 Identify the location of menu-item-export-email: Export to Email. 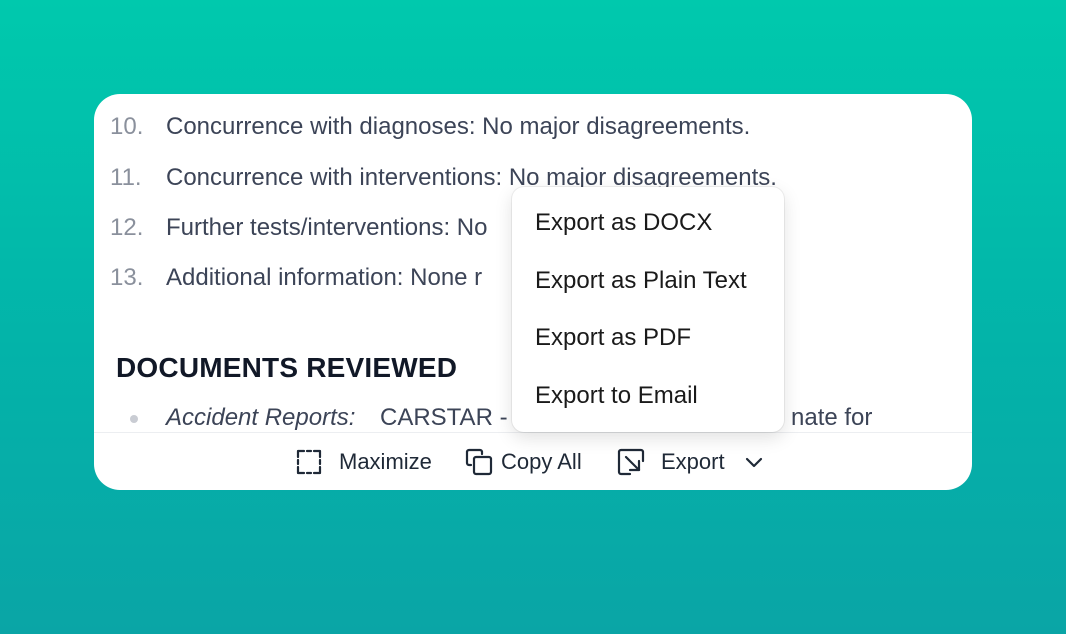
(616, 396).